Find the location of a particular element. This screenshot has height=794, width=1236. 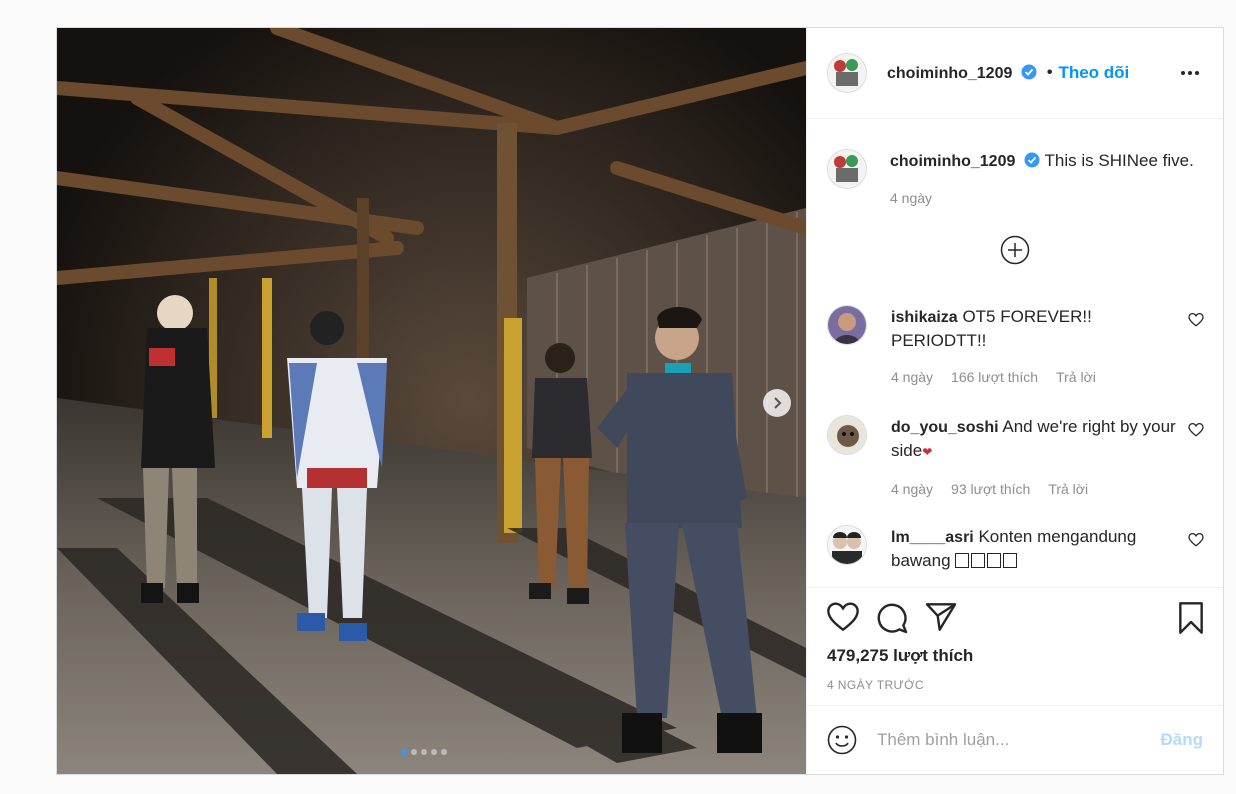

comment-item: lm____asri Konten mengandung bawang is located at coordinates (1016, 548).